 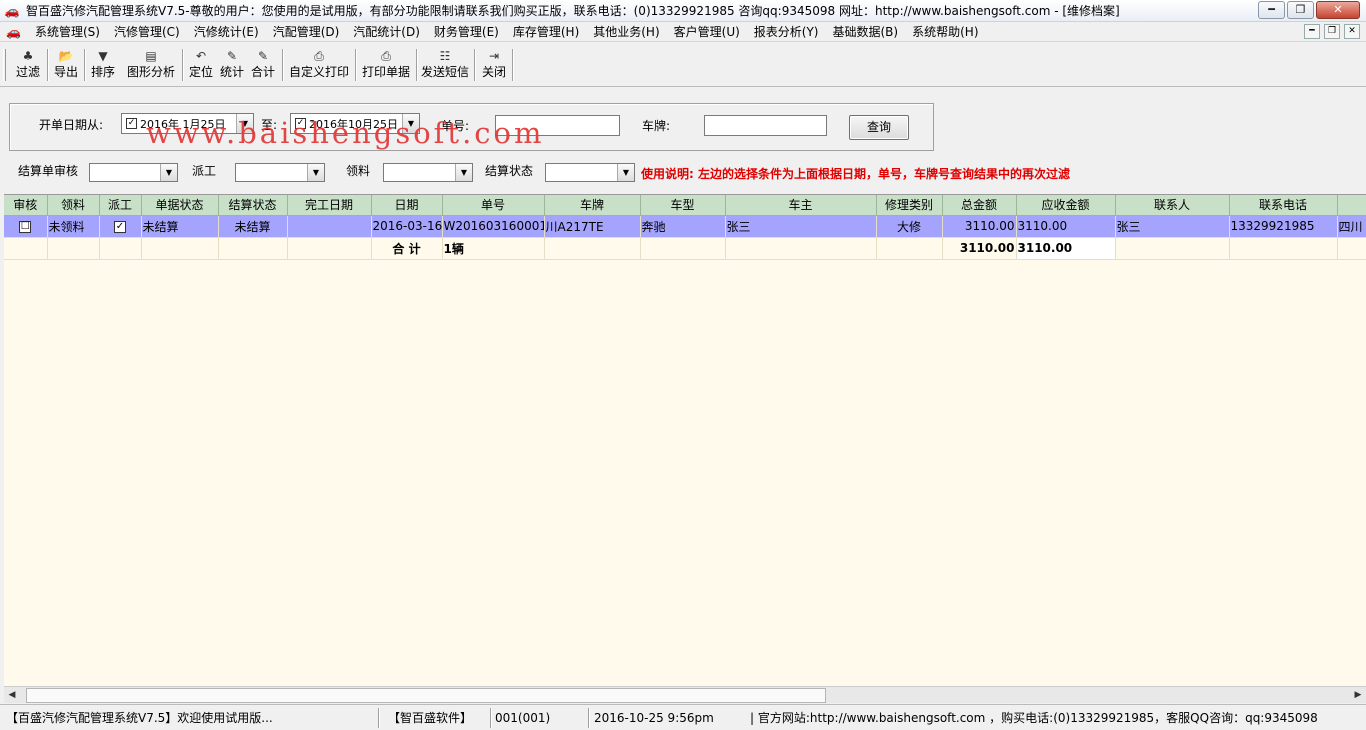 I want to click on close-window-button: ✕, so click(x=1338, y=10).